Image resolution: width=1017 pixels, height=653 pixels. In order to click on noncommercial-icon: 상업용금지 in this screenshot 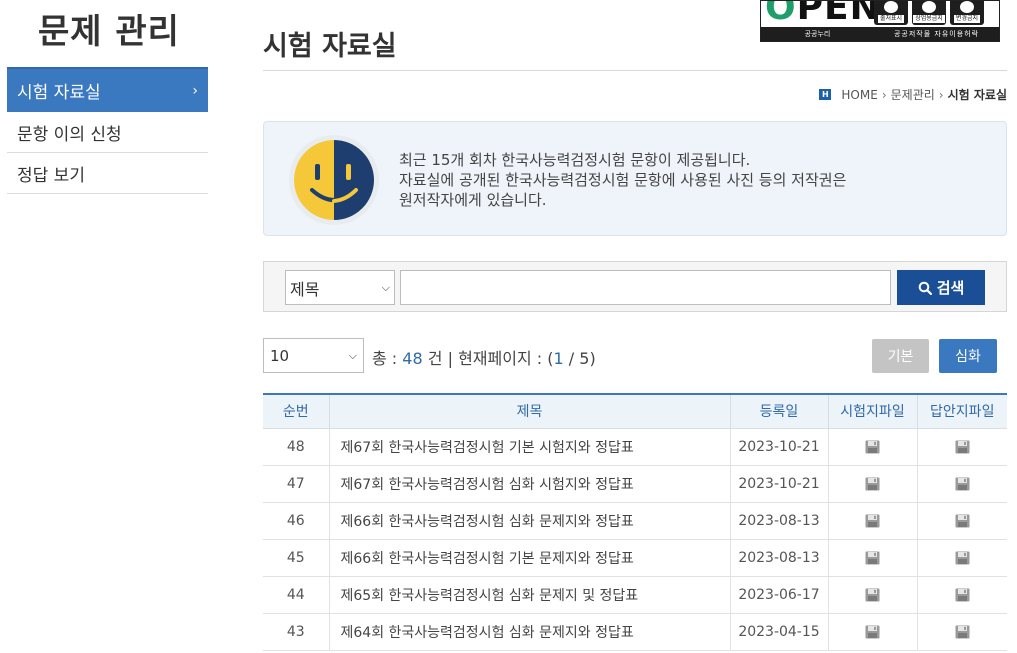, I will do `click(929, 13)`.